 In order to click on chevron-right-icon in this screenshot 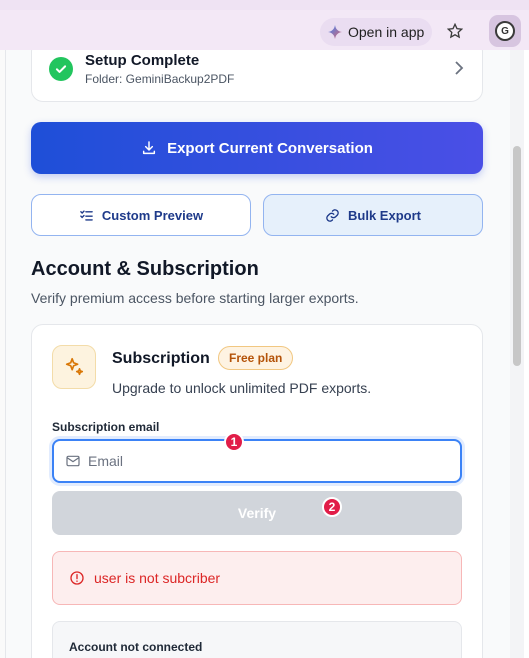, I will do `click(459, 70)`.